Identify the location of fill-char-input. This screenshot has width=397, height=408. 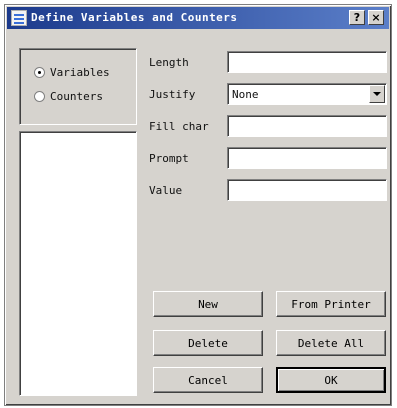
(307, 126).